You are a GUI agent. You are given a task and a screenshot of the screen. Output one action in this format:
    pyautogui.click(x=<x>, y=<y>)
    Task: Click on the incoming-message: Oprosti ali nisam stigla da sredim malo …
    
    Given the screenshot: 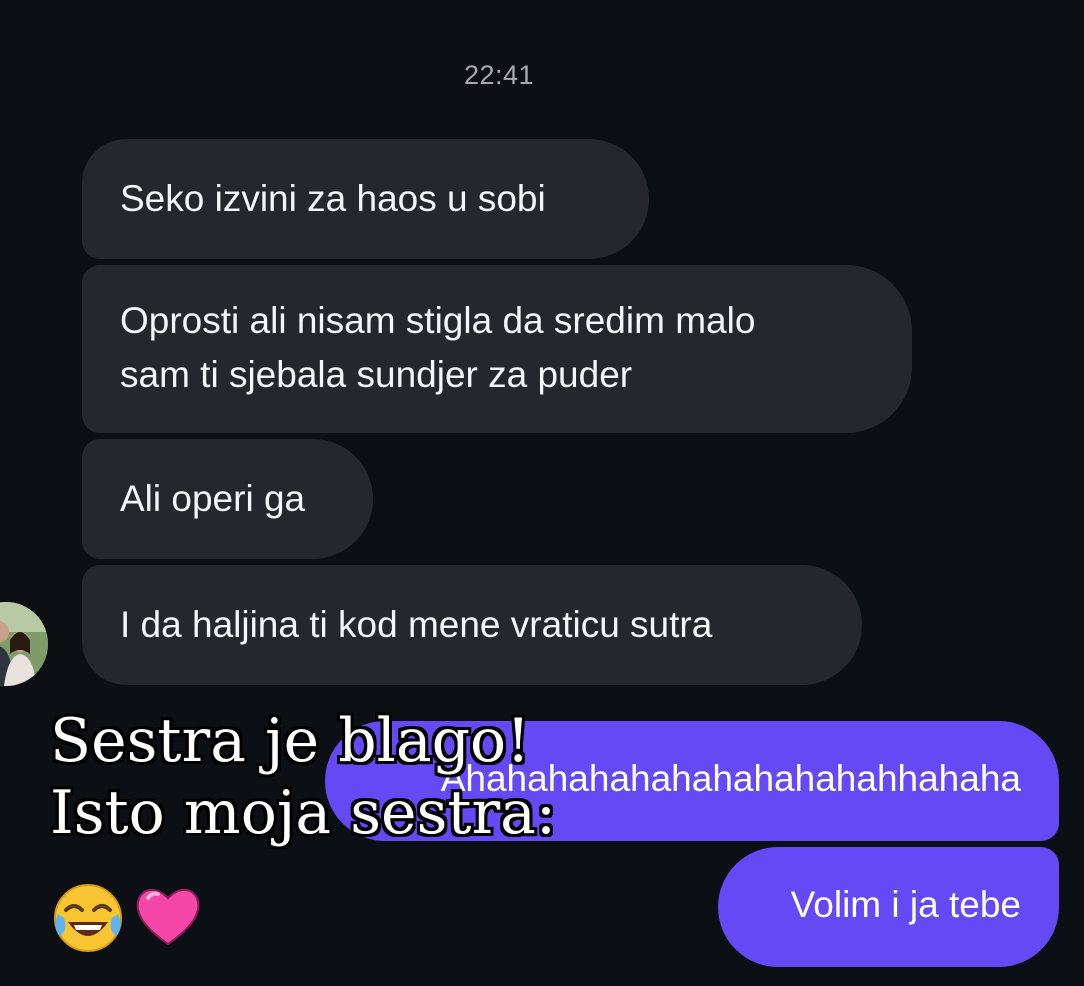 What is the action you would take?
    pyautogui.click(x=497, y=349)
    